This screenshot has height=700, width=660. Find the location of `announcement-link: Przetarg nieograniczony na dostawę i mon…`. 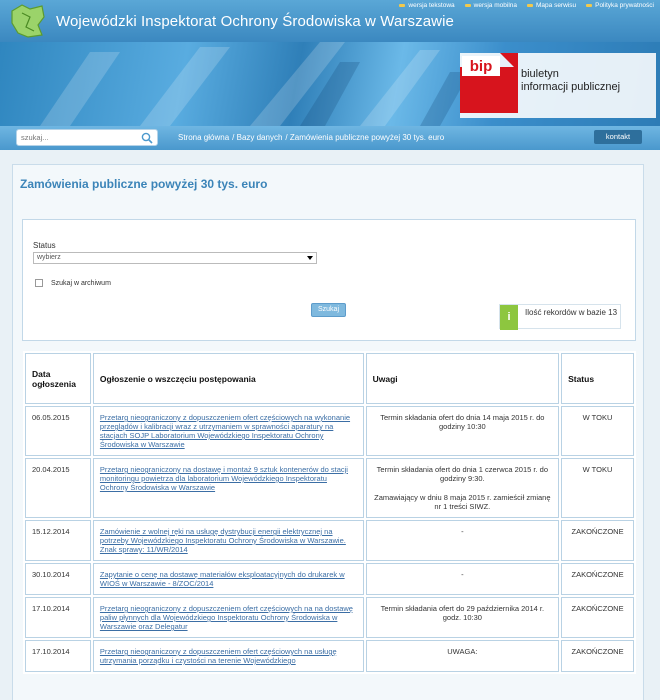

announcement-link: Przetarg nieograniczony na dostawę i mon… is located at coordinates (224, 478).